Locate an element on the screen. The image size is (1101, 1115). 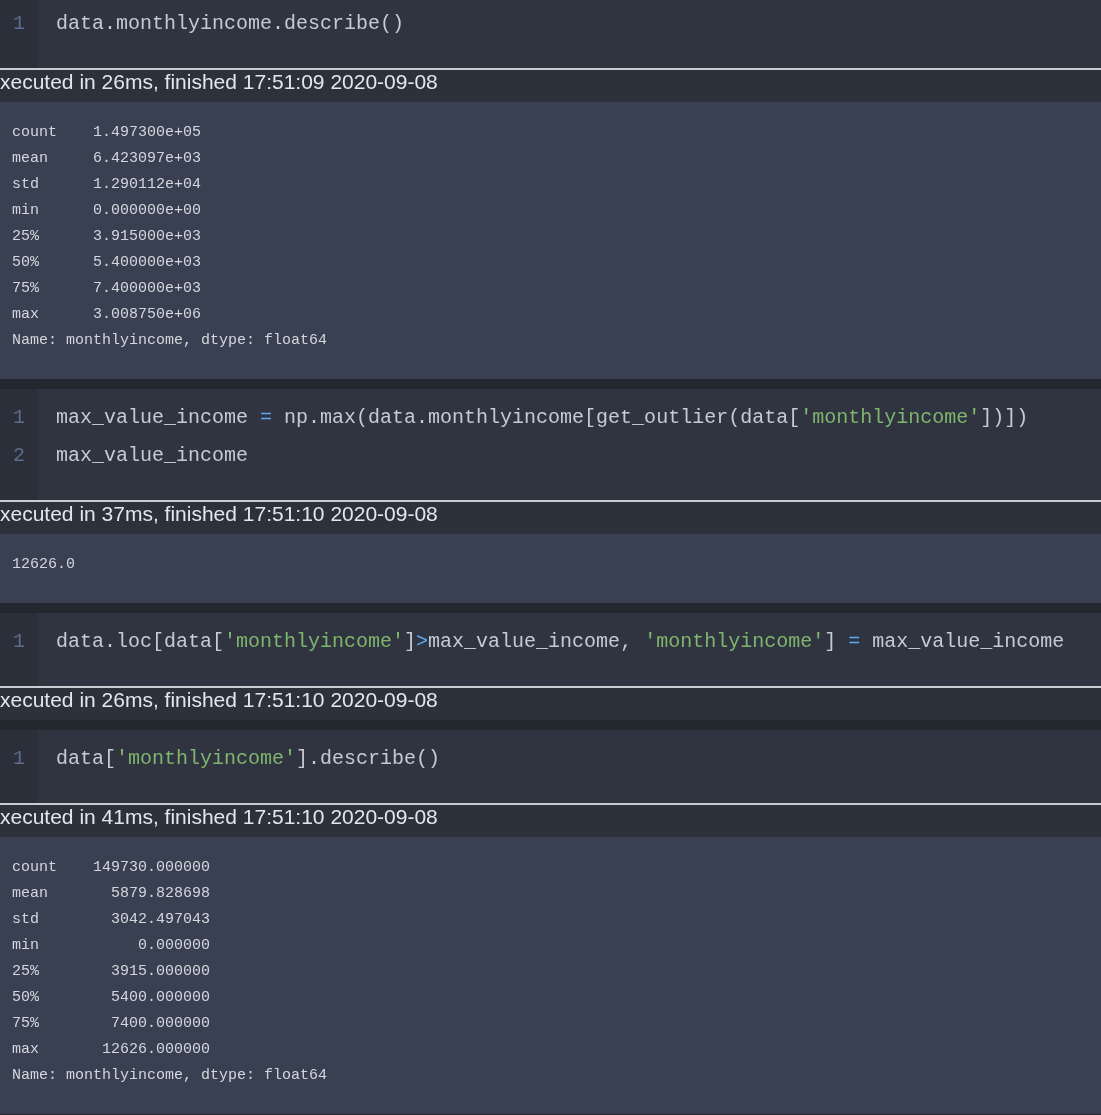
code-line: data.loc[data['monthlyincome']>max_value_income, 'monthlyincome'] = max_value_income is located at coordinates (560, 642).